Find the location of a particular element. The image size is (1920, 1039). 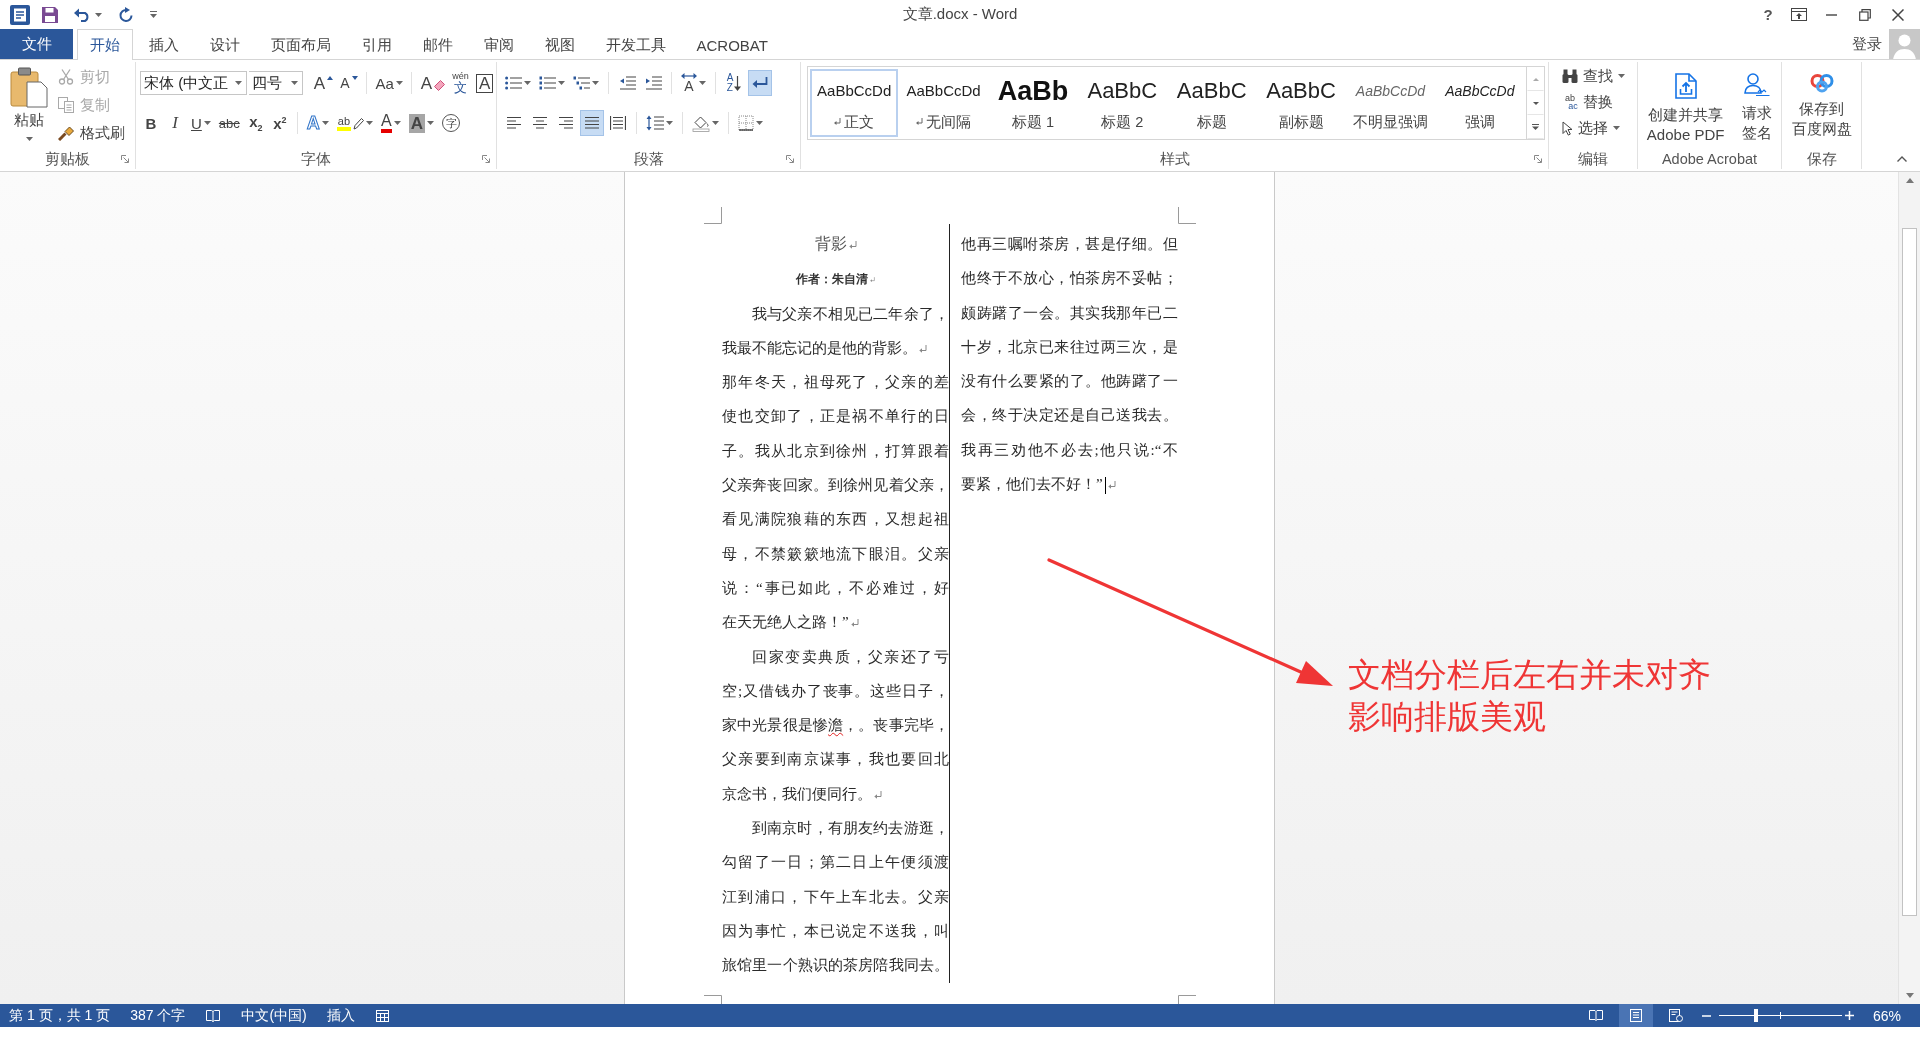

ribbon-tab: 插入 is located at coordinates (163, 44).